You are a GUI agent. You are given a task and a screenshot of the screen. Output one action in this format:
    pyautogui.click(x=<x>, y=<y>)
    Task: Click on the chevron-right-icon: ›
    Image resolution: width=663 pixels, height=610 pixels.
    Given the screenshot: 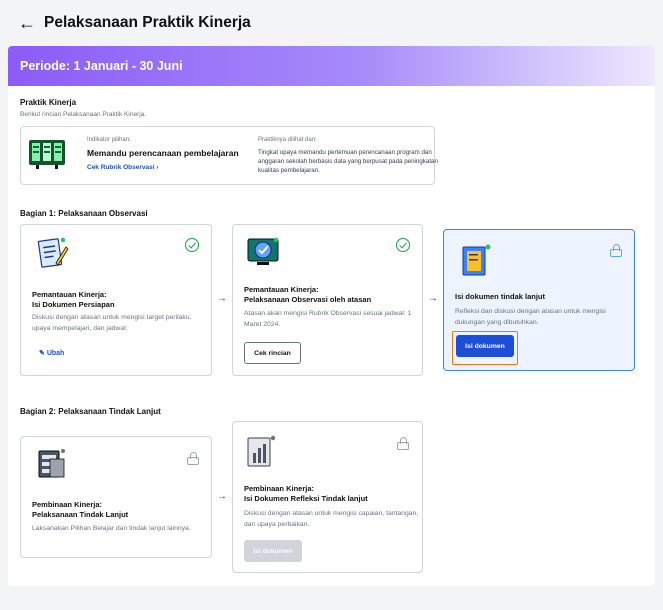 What is the action you would take?
    pyautogui.click(x=157, y=167)
    